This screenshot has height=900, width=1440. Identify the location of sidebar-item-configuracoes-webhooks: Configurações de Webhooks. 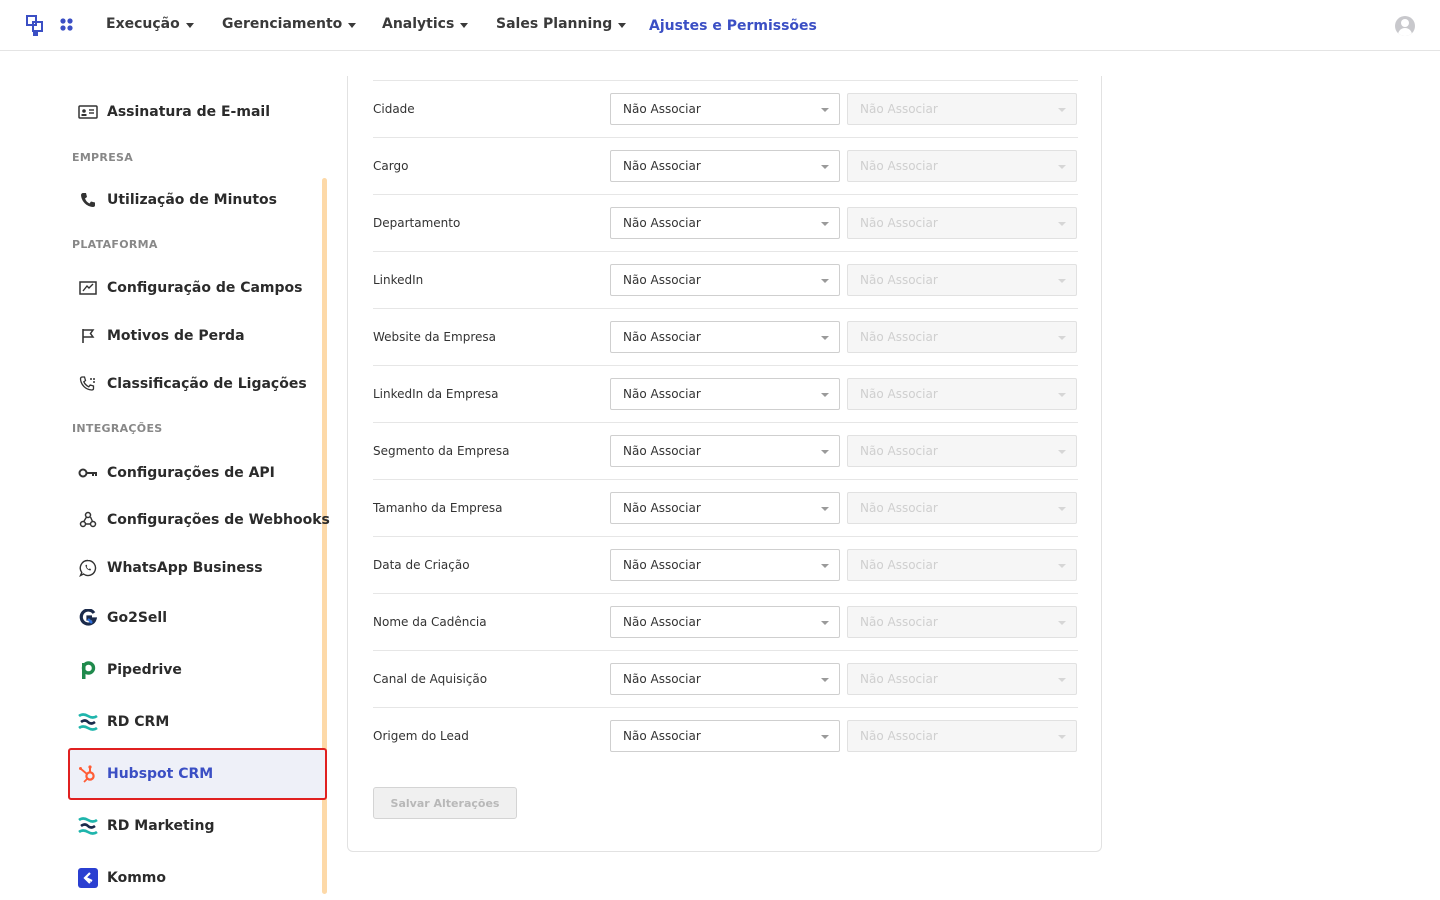
(204, 520).